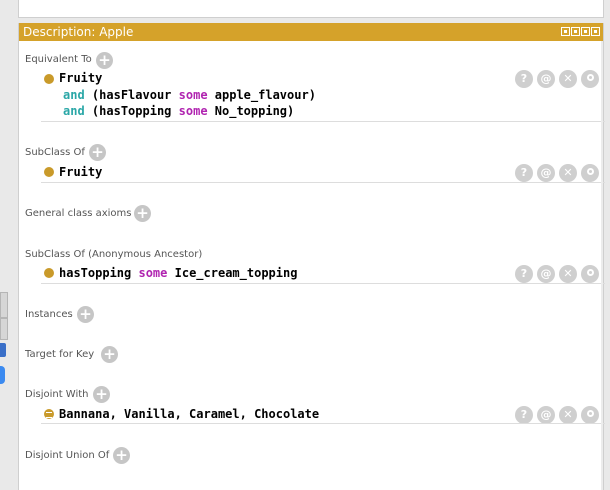 Image resolution: width=610 pixels, height=490 pixels. What do you see at coordinates (49, 414) in the screenshot?
I see `disjoint-bullet-icon` at bounding box center [49, 414].